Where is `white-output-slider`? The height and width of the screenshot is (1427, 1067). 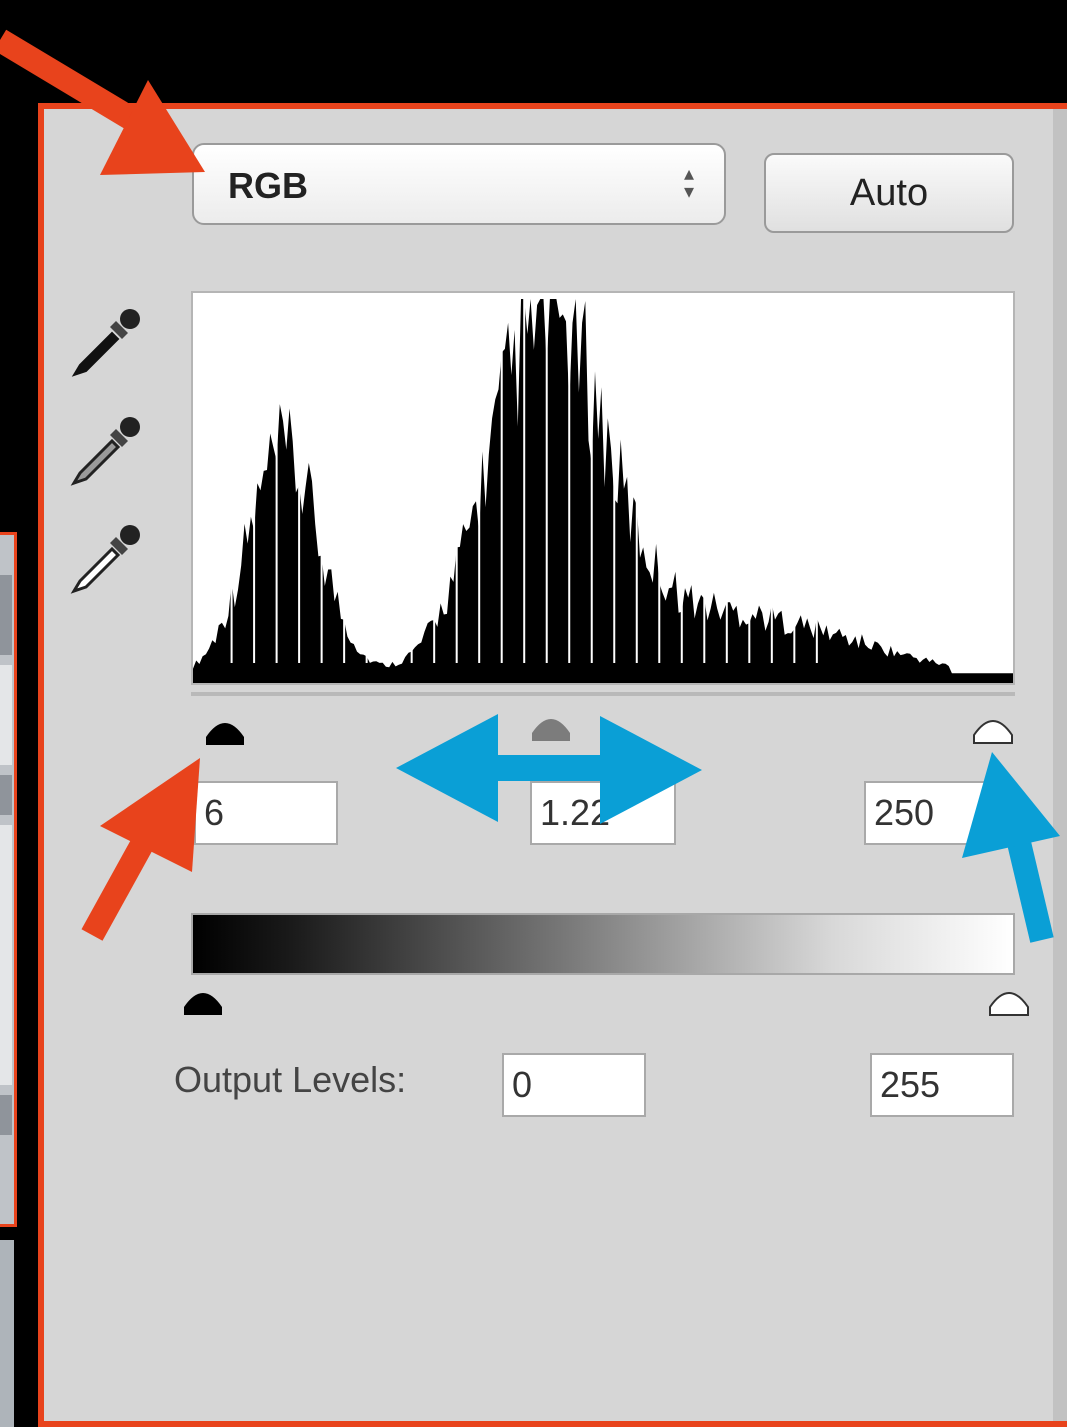 white-output-slider is located at coordinates (1009, 1000).